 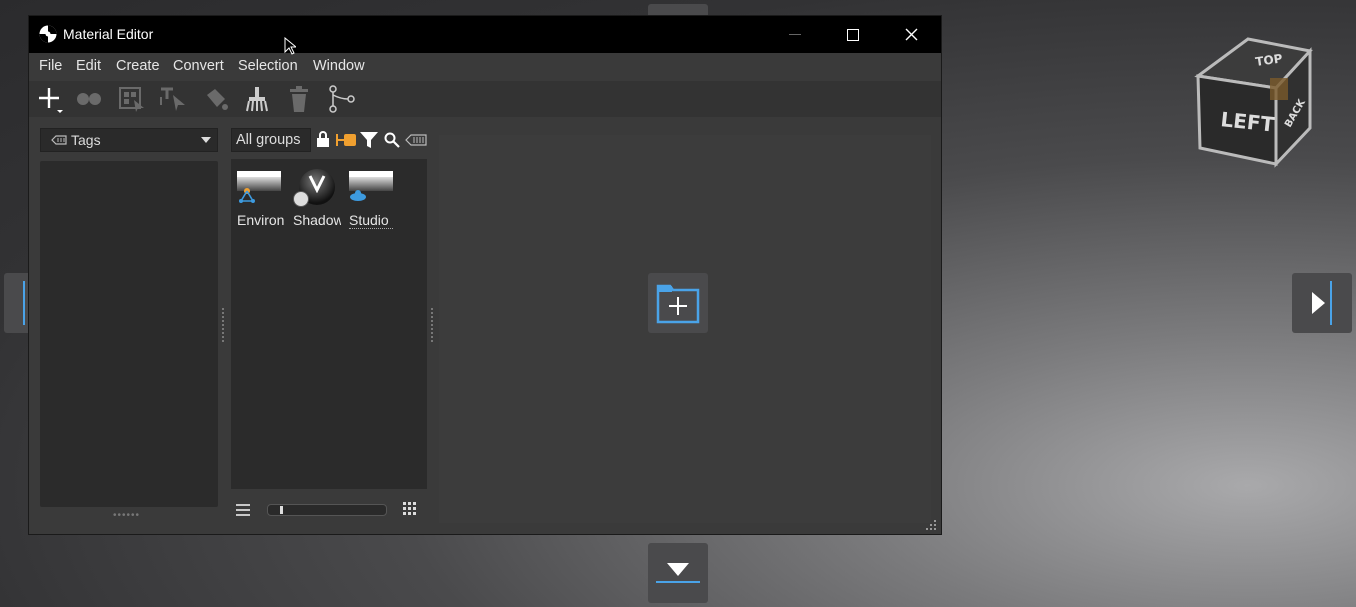 What do you see at coordinates (198, 66) in the screenshot?
I see `menu-convert: Convert` at bounding box center [198, 66].